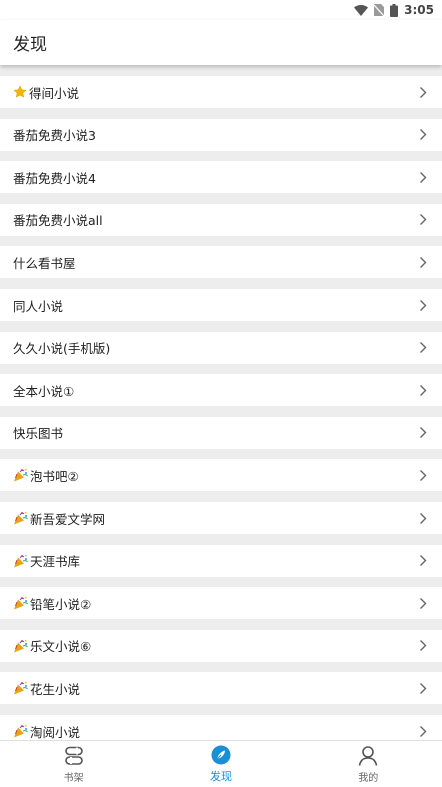 The width and height of the screenshot is (442, 787). Describe the element at coordinates (221, 727) in the screenshot. I see `source-list-item: 淘阅小说` at that location.